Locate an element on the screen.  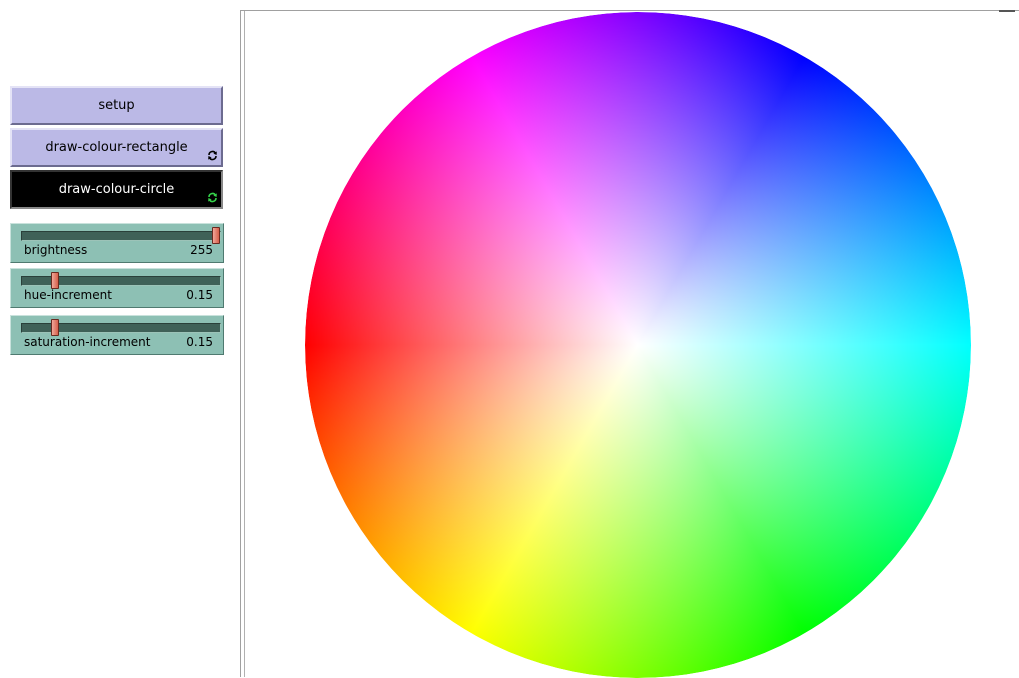
setup-button-label: setup is located at coordinates (116, 105).